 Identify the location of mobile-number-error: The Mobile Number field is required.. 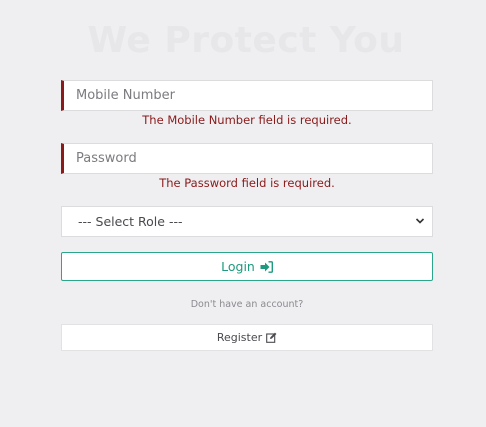
(247, 120).